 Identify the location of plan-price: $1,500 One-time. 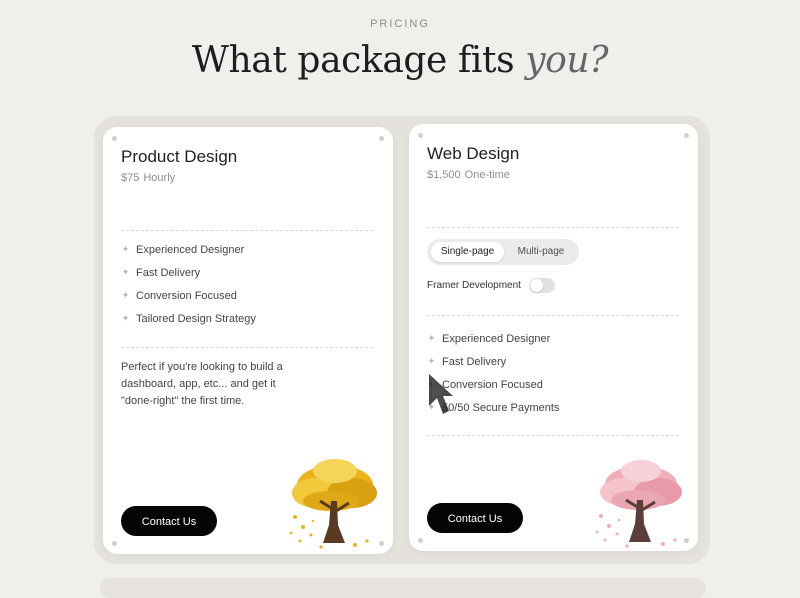
(468, 175).